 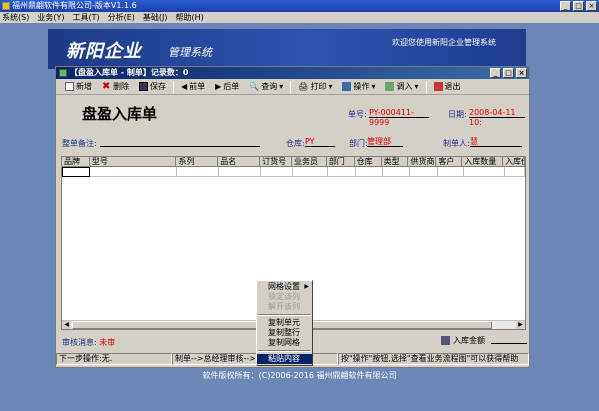 I want to click on calculator-icon, so click(x=445, y=340).